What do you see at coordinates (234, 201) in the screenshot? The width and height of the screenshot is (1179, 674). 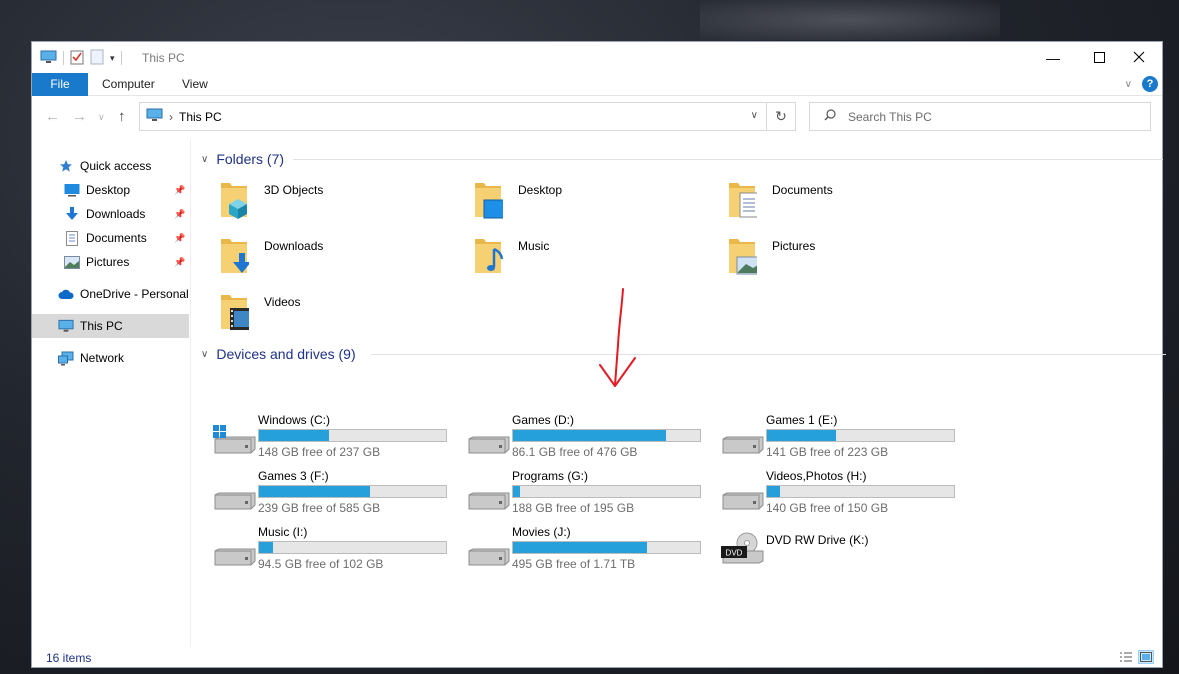 I see `3d-objects-folder-icon` at bounding box center [234, 201].